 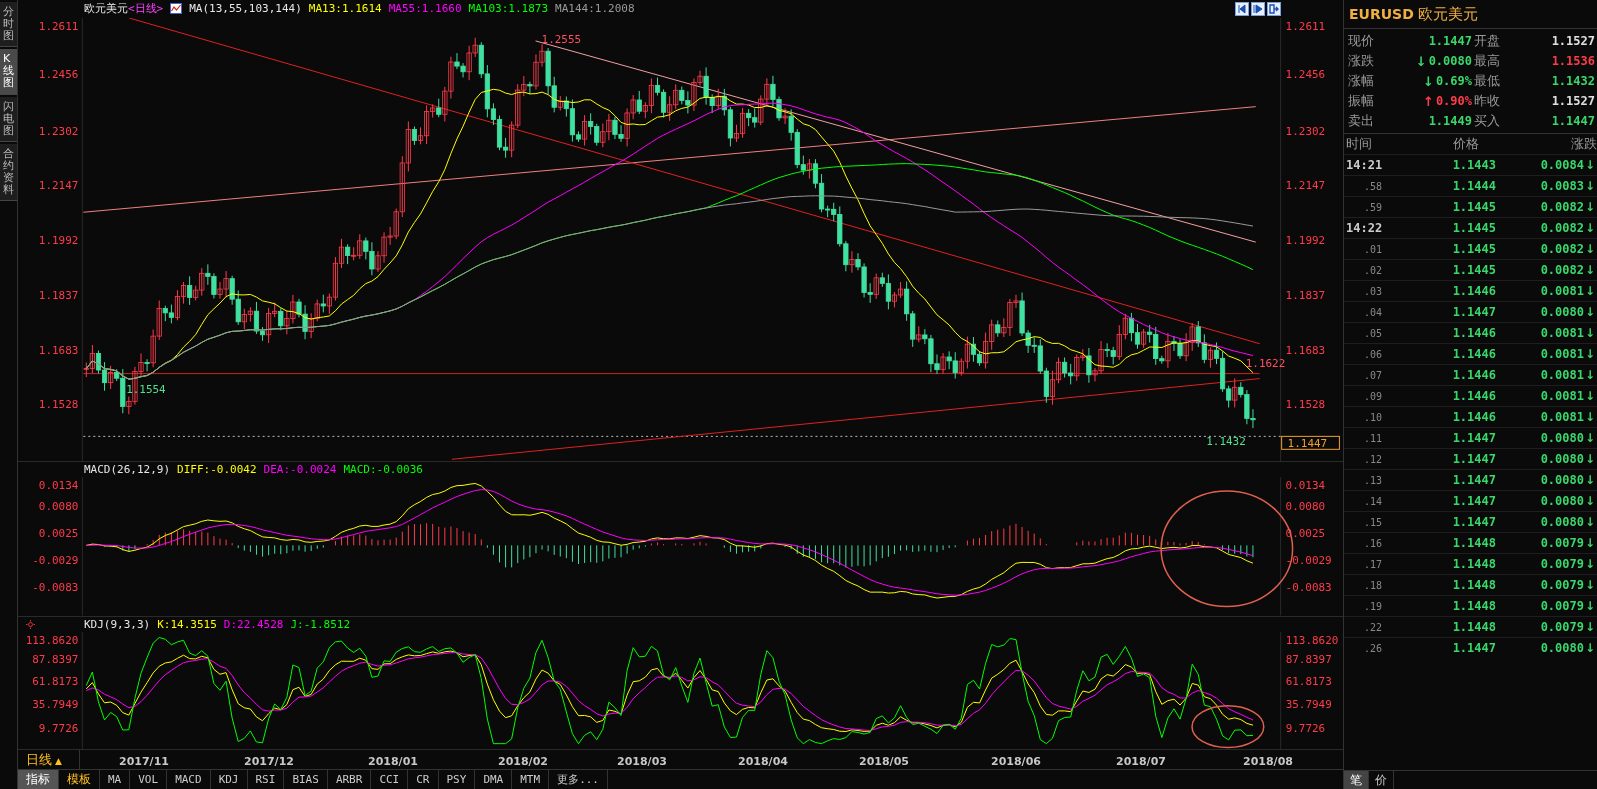 I want to click on axis-label: 1.1837, so click(x=58, y=295).